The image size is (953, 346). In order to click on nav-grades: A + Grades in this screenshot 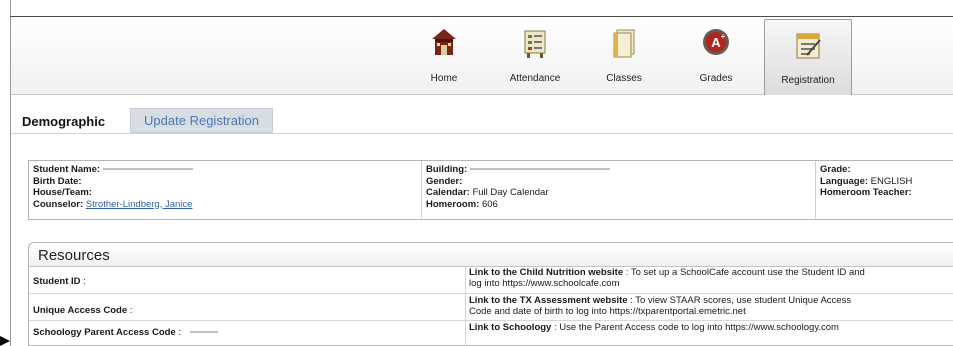, I will do `click(716, 56)`.